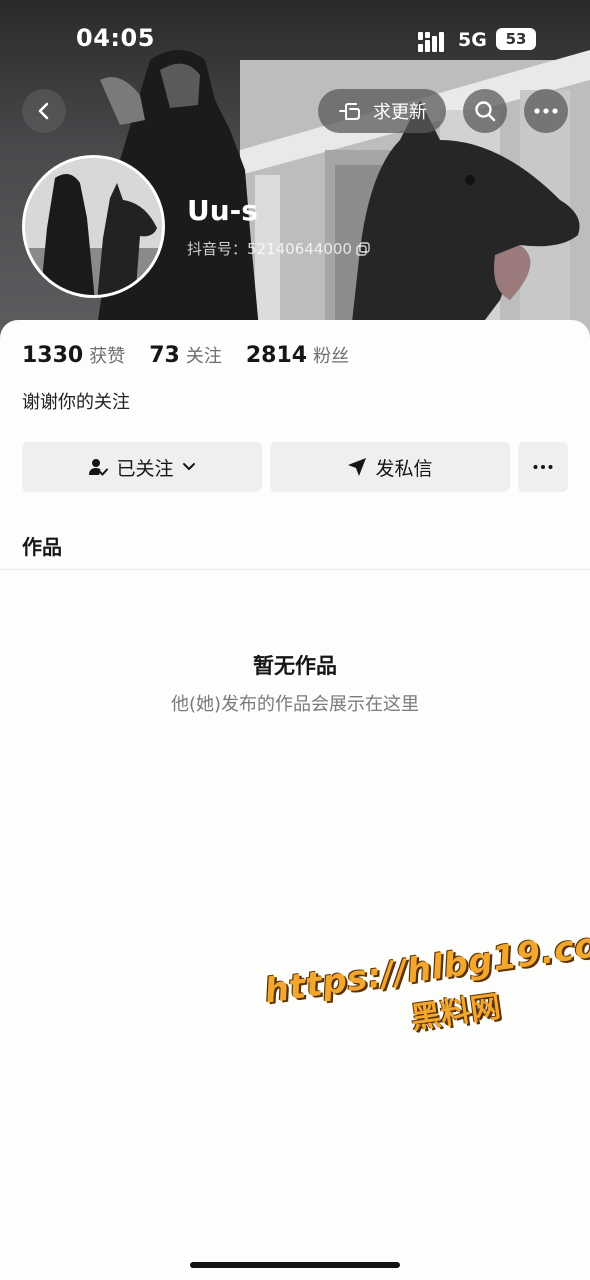  I want to click on more-actions-button, so click(543, 467).